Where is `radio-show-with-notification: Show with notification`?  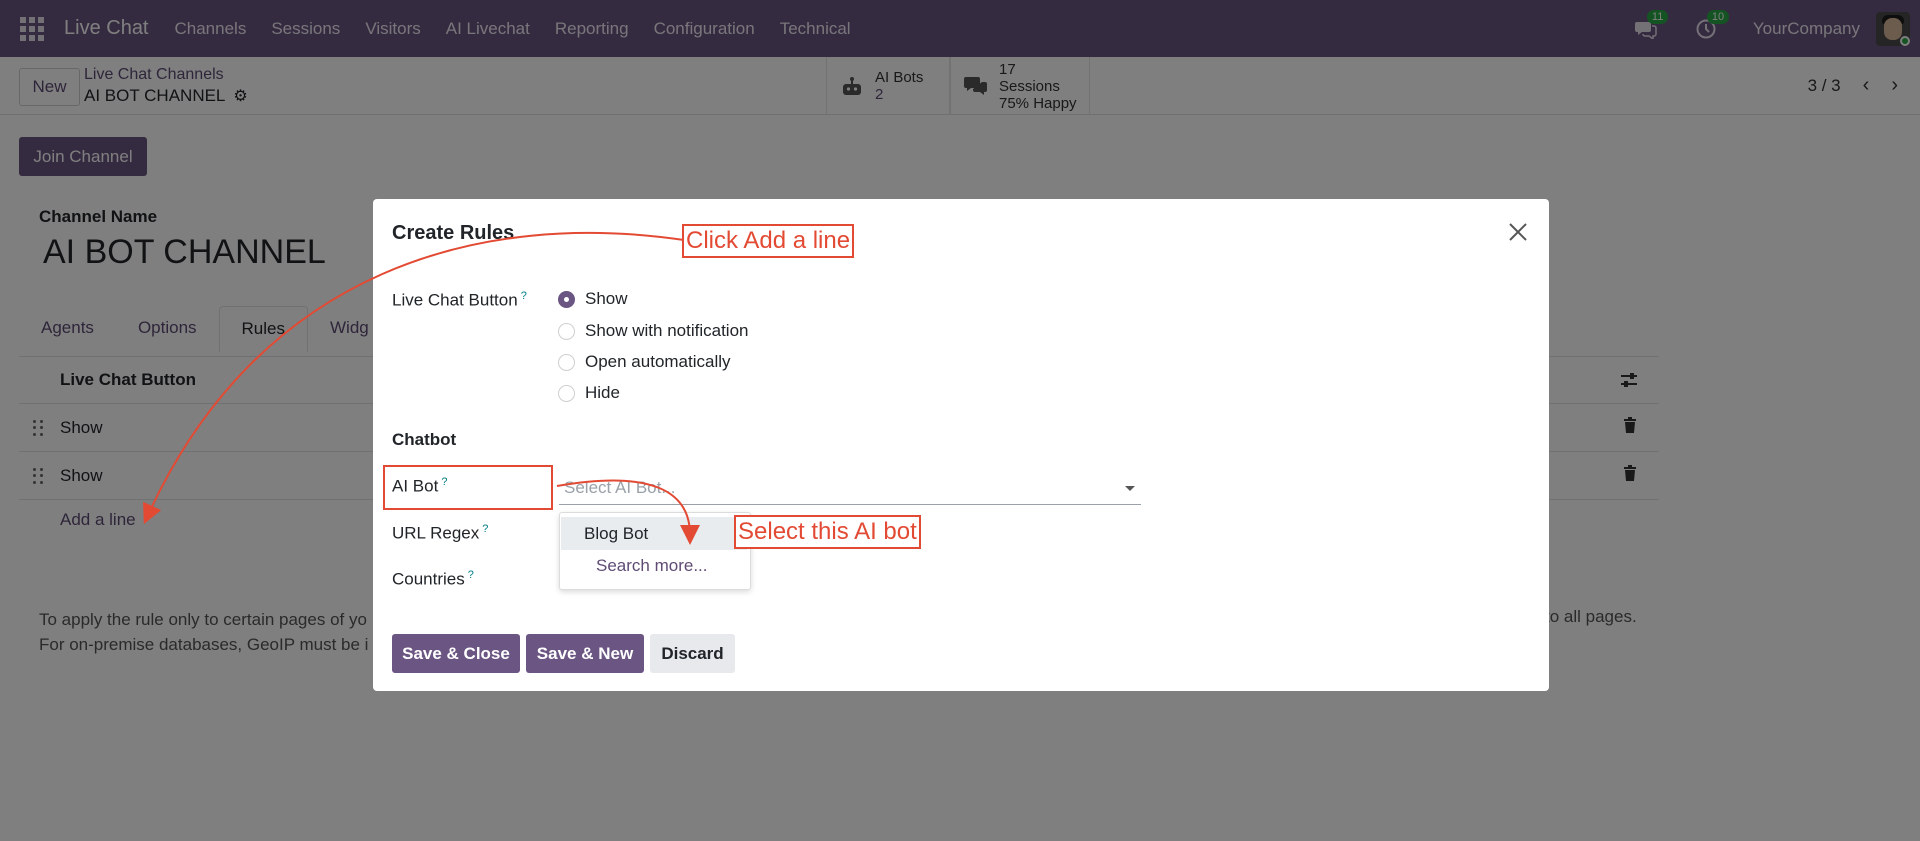 radio-show-with-notification: Show with notification is located at coordinates (653, 331).